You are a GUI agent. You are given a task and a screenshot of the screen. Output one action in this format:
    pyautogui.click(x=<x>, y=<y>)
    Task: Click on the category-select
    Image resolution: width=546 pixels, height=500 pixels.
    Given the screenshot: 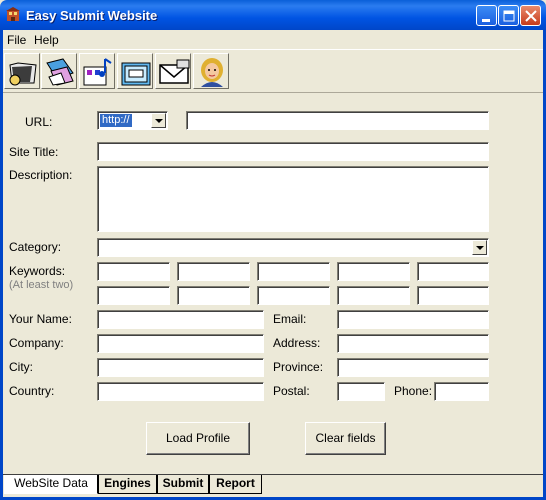 What is the action you would take?
    pyautogui.click(x=293, y=247)
    